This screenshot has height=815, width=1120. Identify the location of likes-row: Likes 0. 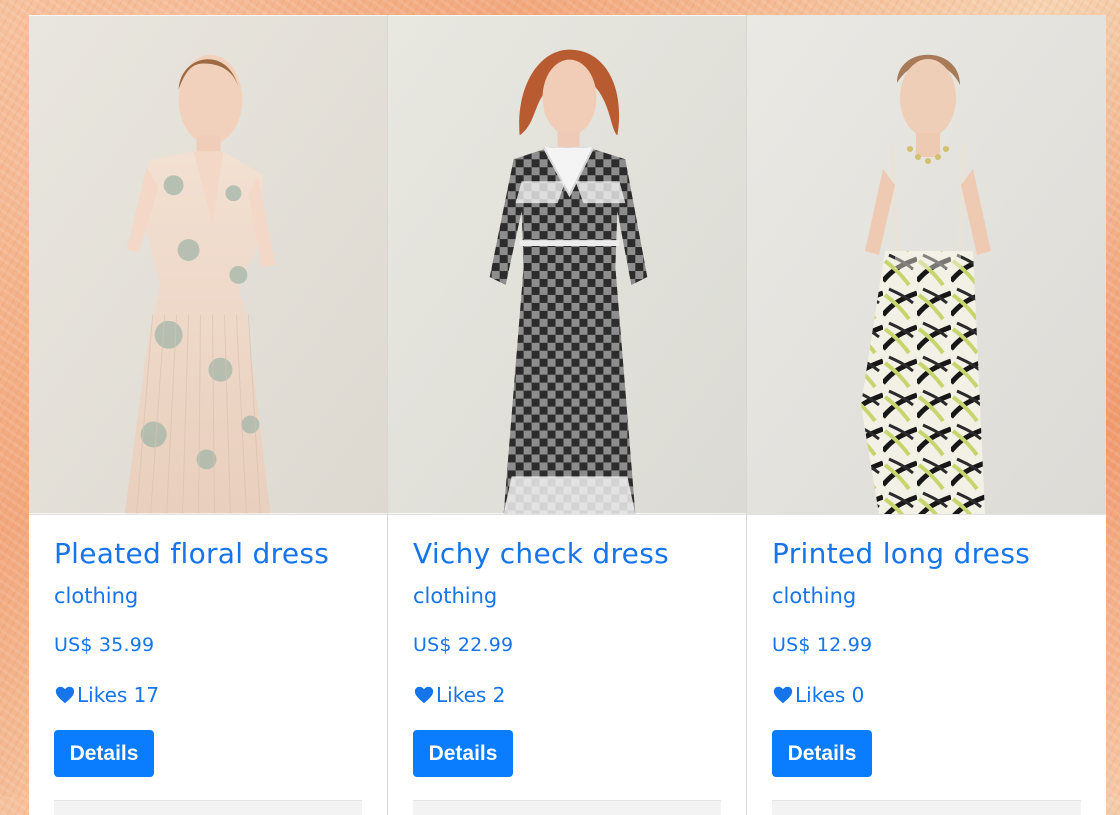
(926, 695).